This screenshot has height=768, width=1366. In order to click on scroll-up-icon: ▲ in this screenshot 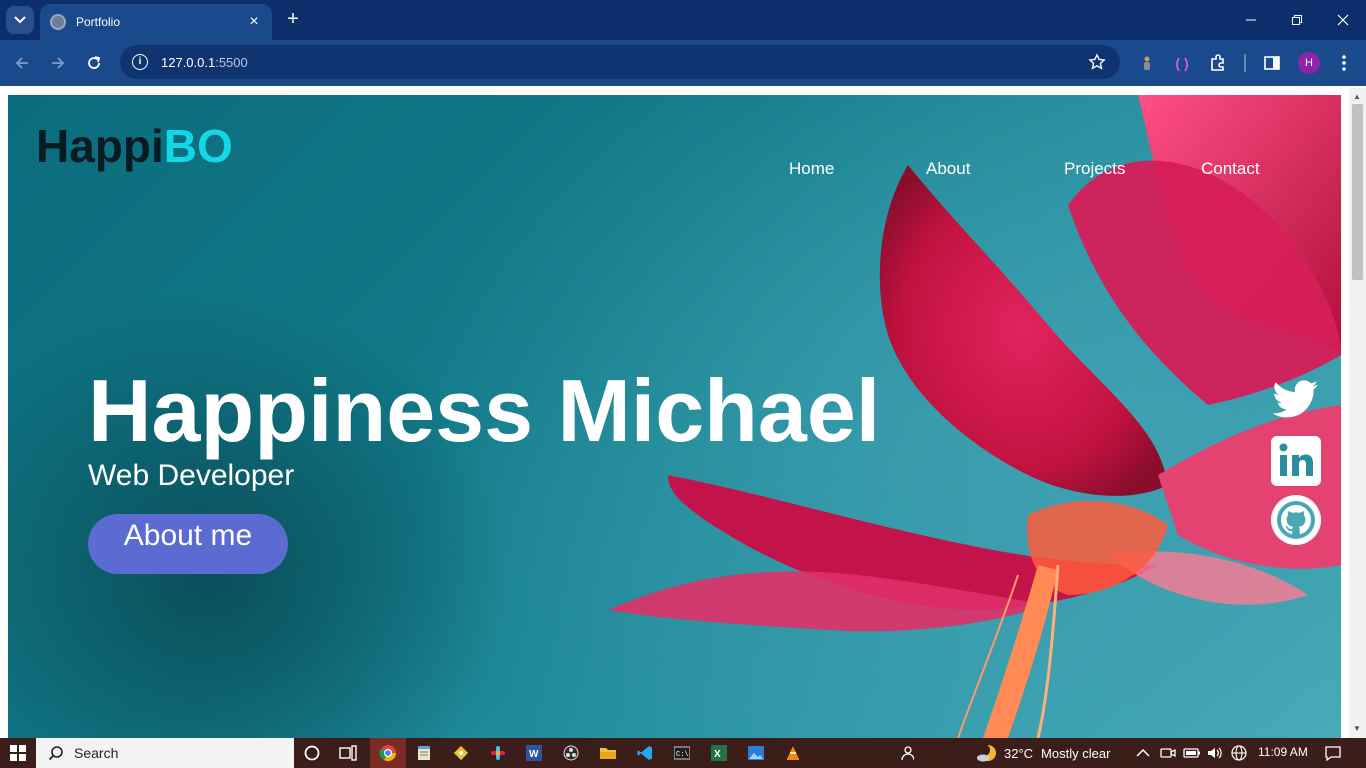, I will do `click(1357, 96)`.